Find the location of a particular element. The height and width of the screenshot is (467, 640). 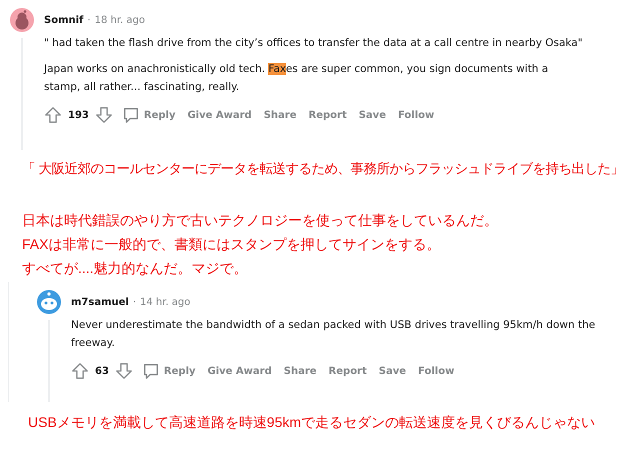

comment-text: " had taken the flash drive from the city’s offices to transfer the data at a call centre in nearby Osaka" is located at coordinates (314, 43).